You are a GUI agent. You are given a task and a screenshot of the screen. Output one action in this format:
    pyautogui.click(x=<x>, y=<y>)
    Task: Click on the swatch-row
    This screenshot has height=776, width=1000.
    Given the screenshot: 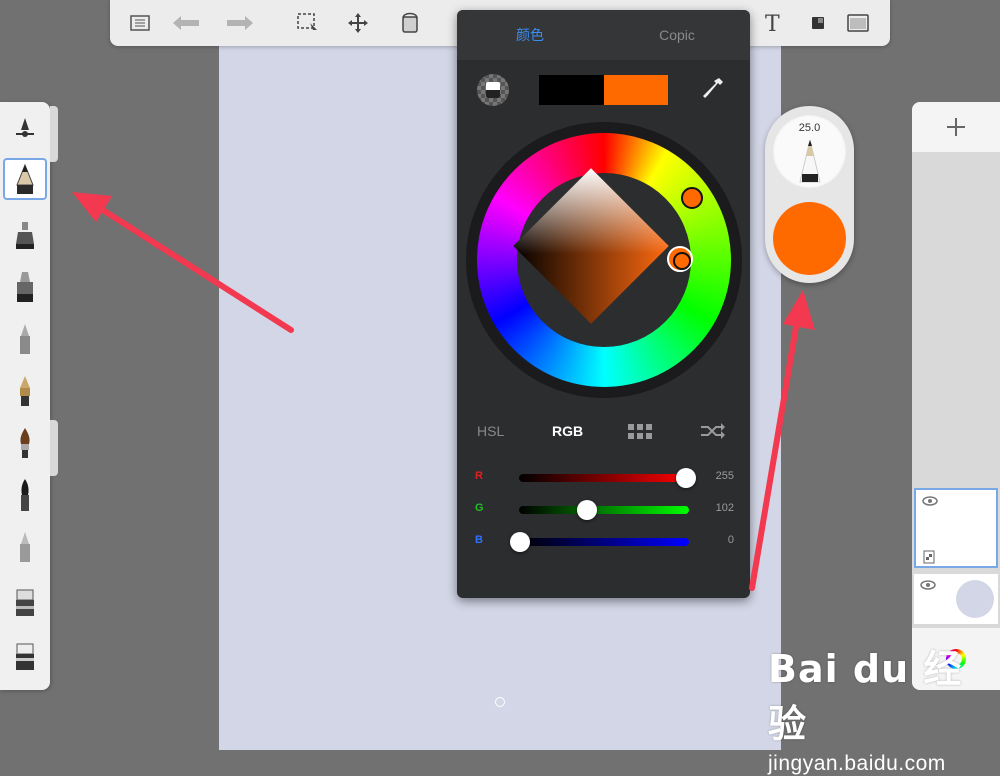 What is the action you would take?
    pyautogui.click(x=603, y=91)
    